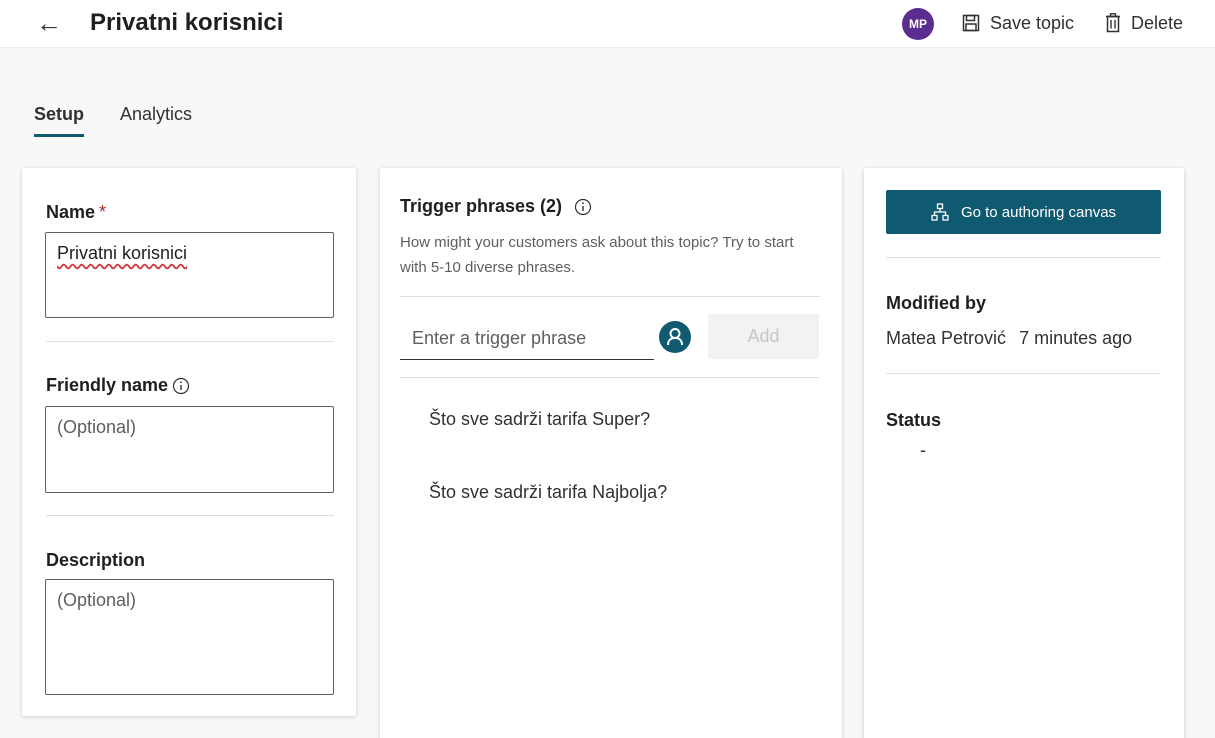  I want to click on back-arrow-icon: ←, so click(49, 23).